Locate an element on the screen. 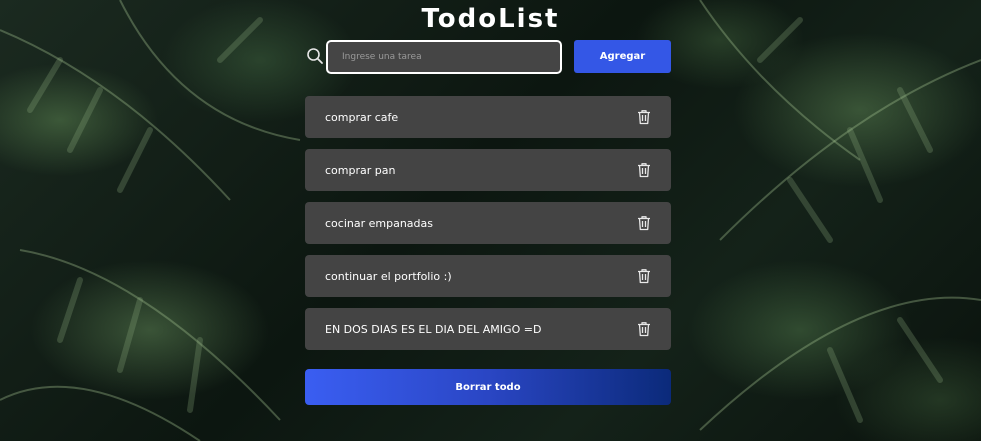  todo-item-text: continuar el portfolio :) is located at coordinates (388, 276).